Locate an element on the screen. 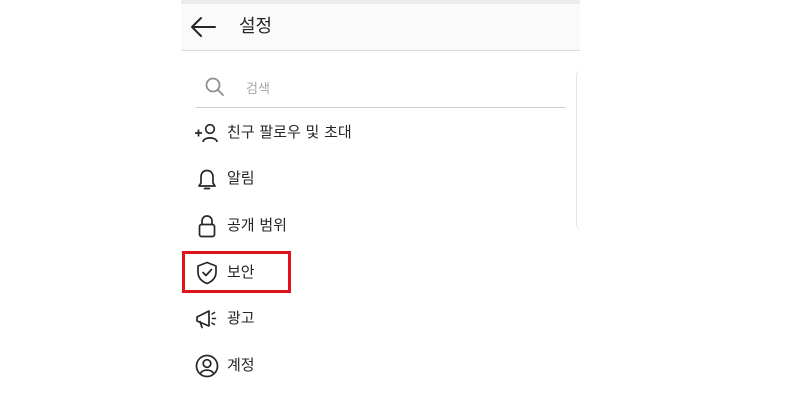 The width and height of the screenshot is (800, 400). search-input: 검색 is located at coordinates (381, 88).